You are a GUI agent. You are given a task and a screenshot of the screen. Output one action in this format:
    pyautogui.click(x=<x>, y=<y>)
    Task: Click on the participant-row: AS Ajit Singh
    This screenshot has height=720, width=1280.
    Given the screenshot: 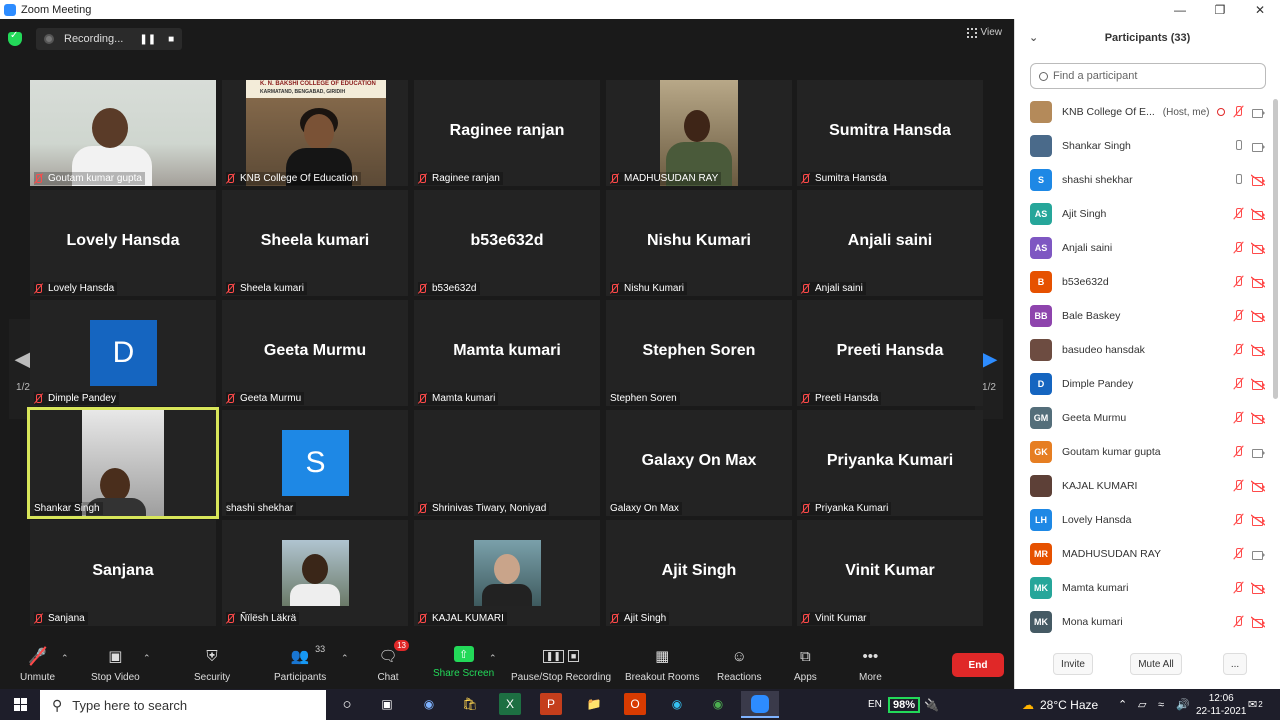 What is the action you would take?
    pyautogui.click(x=1143, y=214)
    